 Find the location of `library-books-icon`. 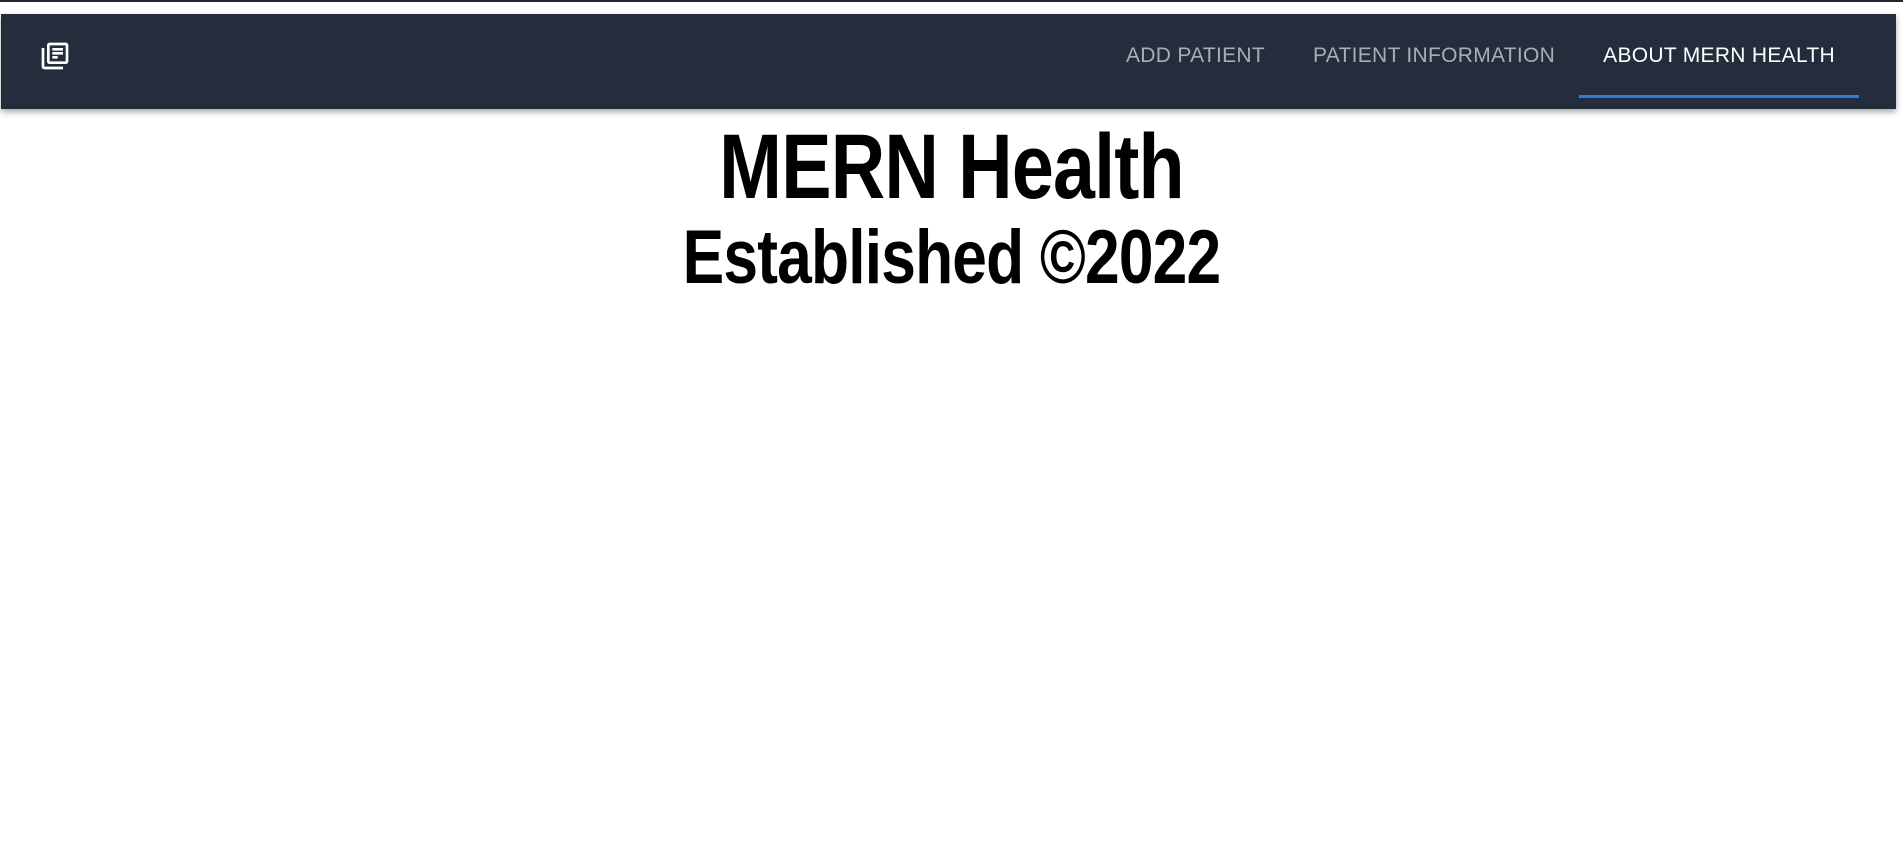

library-books-icon is located at coordinates (55, 56).